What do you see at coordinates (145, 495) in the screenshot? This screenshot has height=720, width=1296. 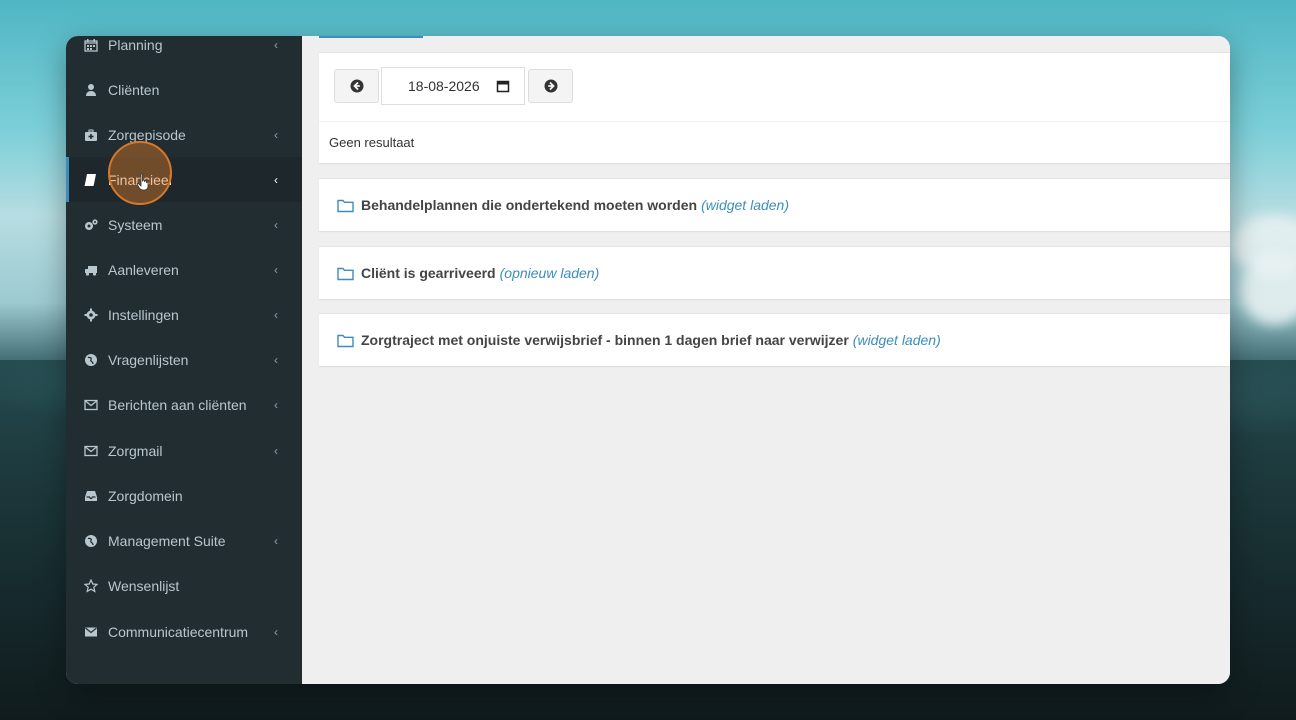 I see `sidebar-item-label: Zorgdomein` at bounding box center [145, 495].